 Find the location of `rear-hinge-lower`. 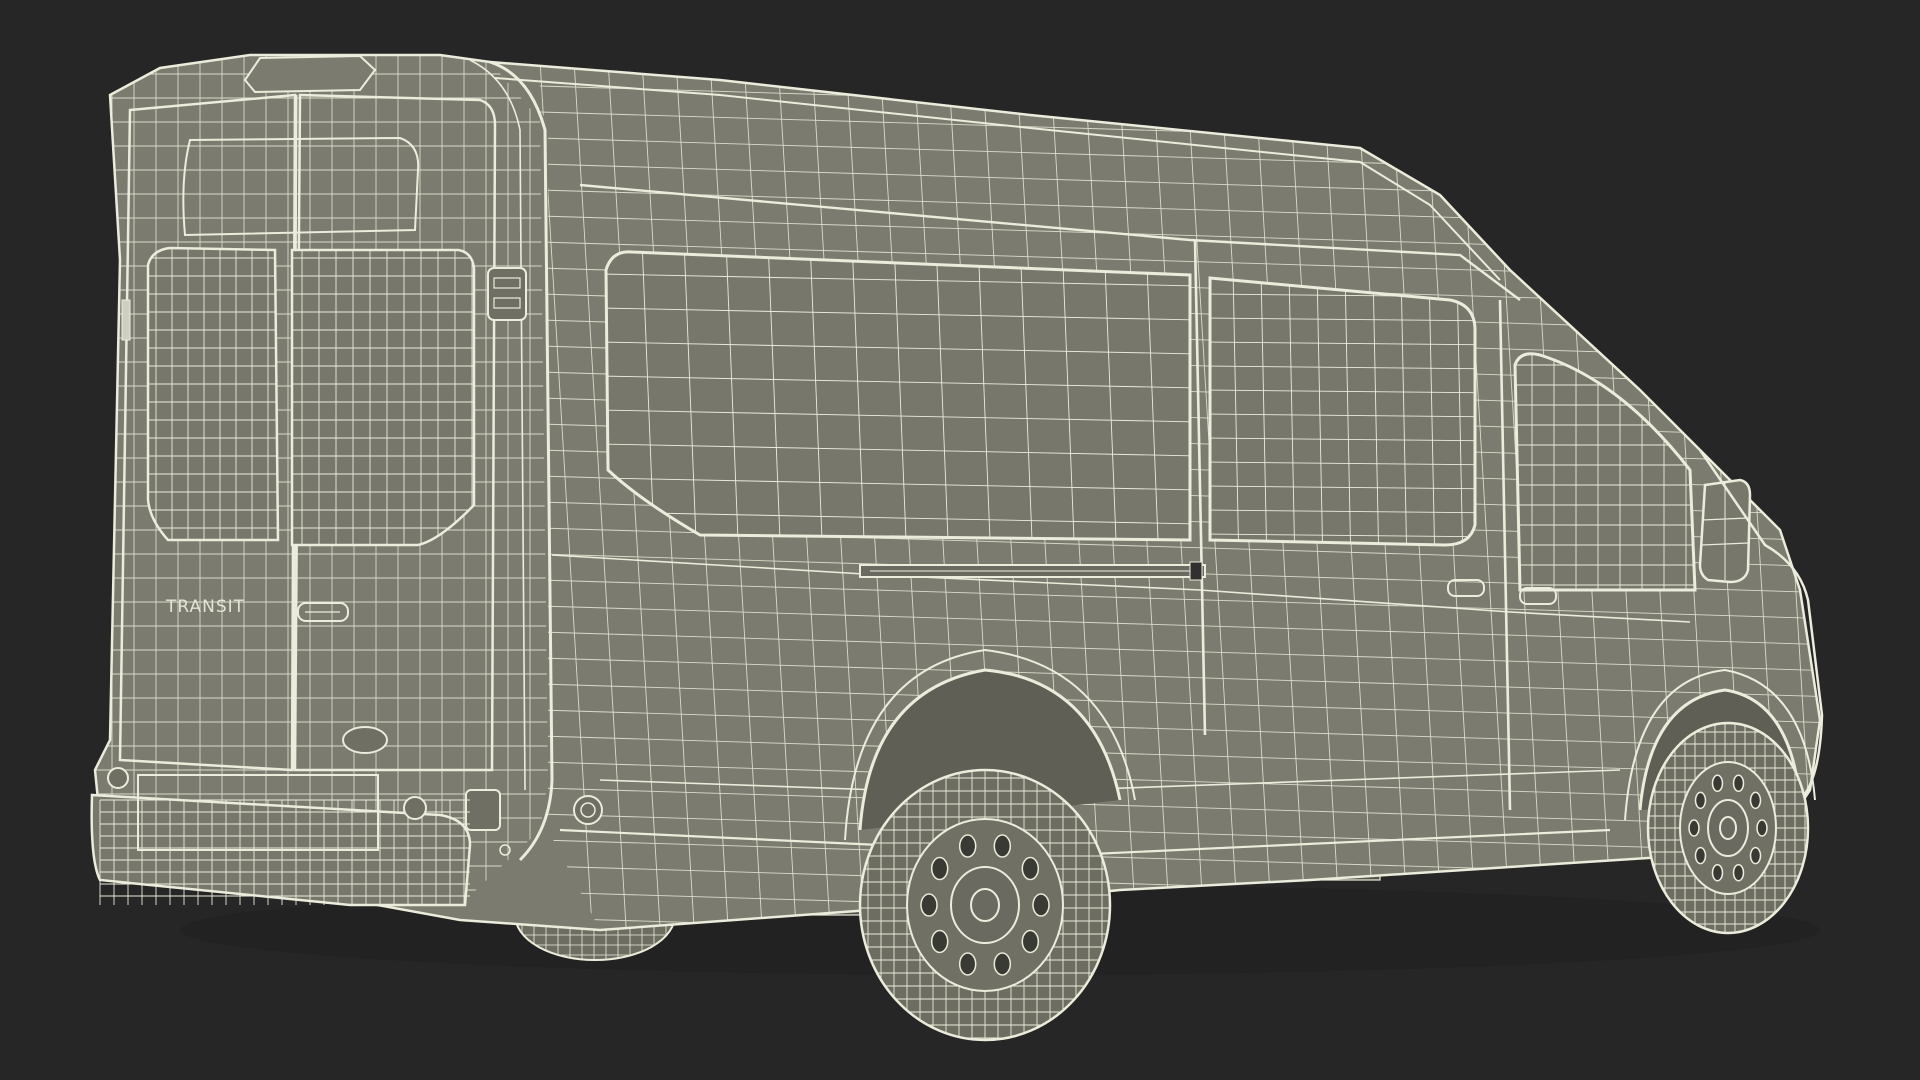

rear-hinge-lower is located at coordinates (483, 810).